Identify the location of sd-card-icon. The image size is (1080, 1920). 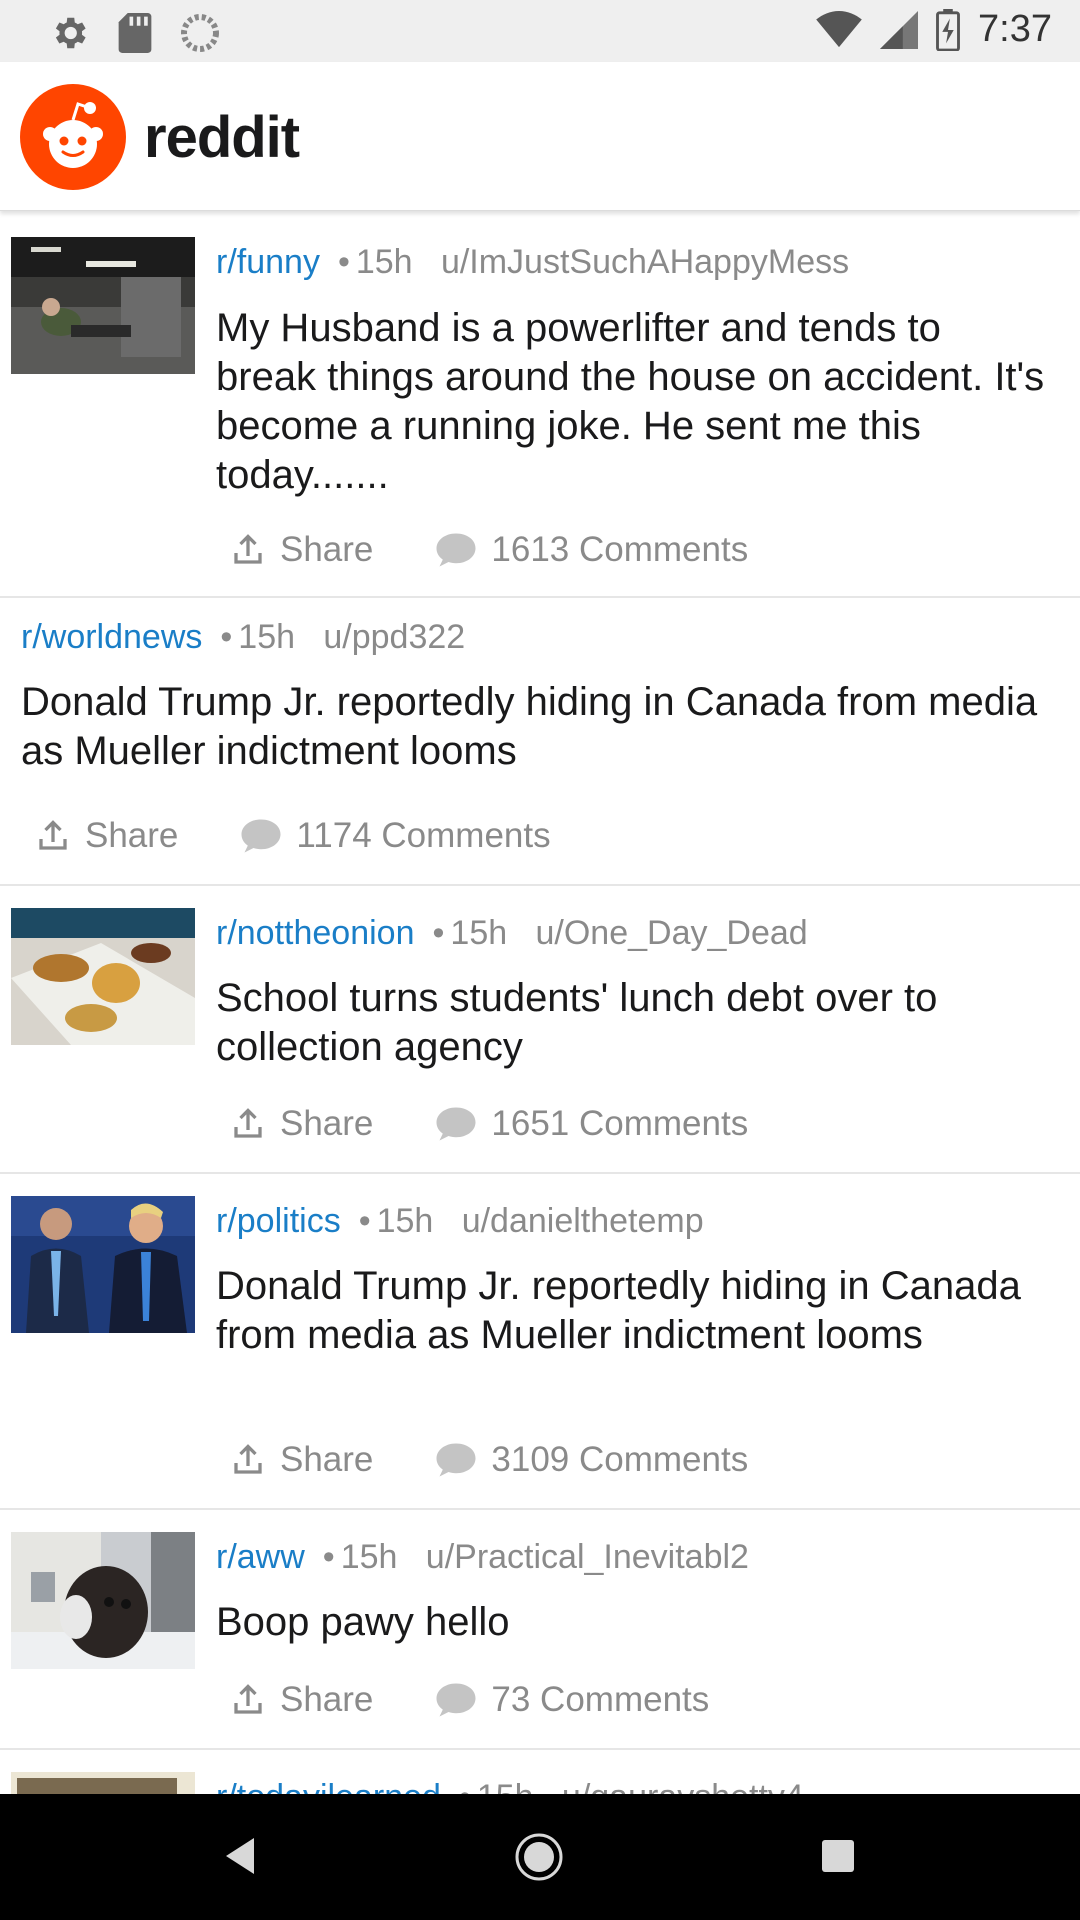
(135, 33).